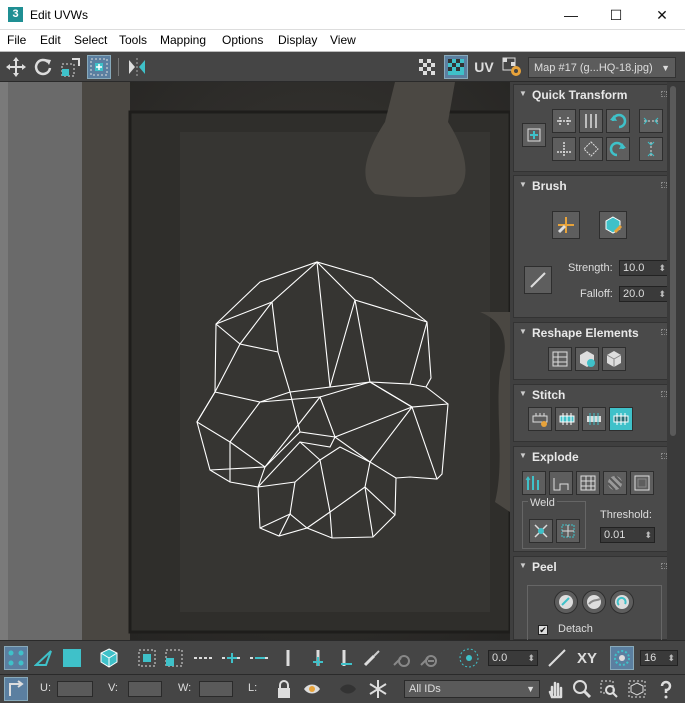 The height and width of the screenshot is (703, 685). I want to click on loop-grow-icon, so click(232, 658).